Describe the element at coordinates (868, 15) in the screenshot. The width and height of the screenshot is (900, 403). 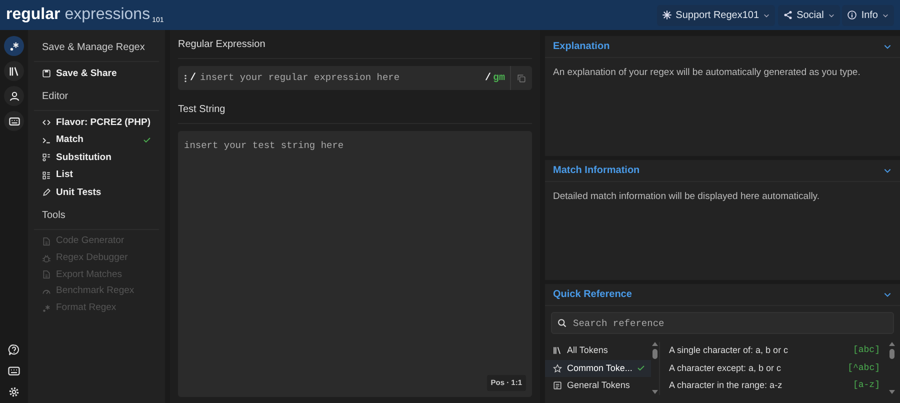
I see `menu-button: Info` at that location.